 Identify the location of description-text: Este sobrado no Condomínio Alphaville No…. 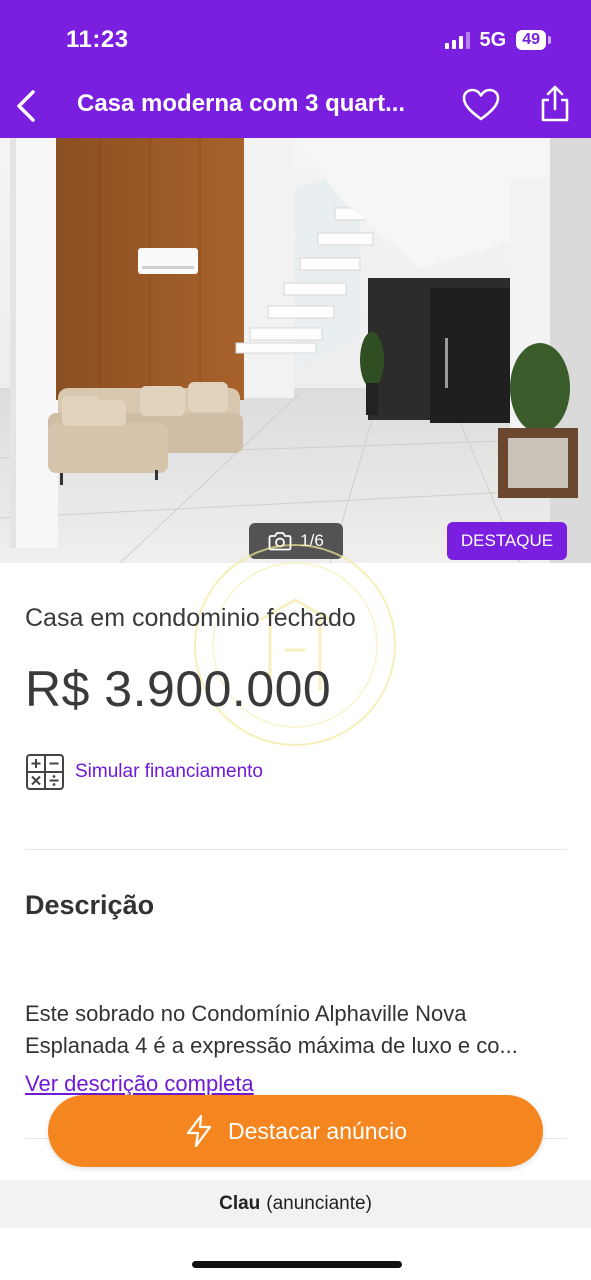
(295, 1030).